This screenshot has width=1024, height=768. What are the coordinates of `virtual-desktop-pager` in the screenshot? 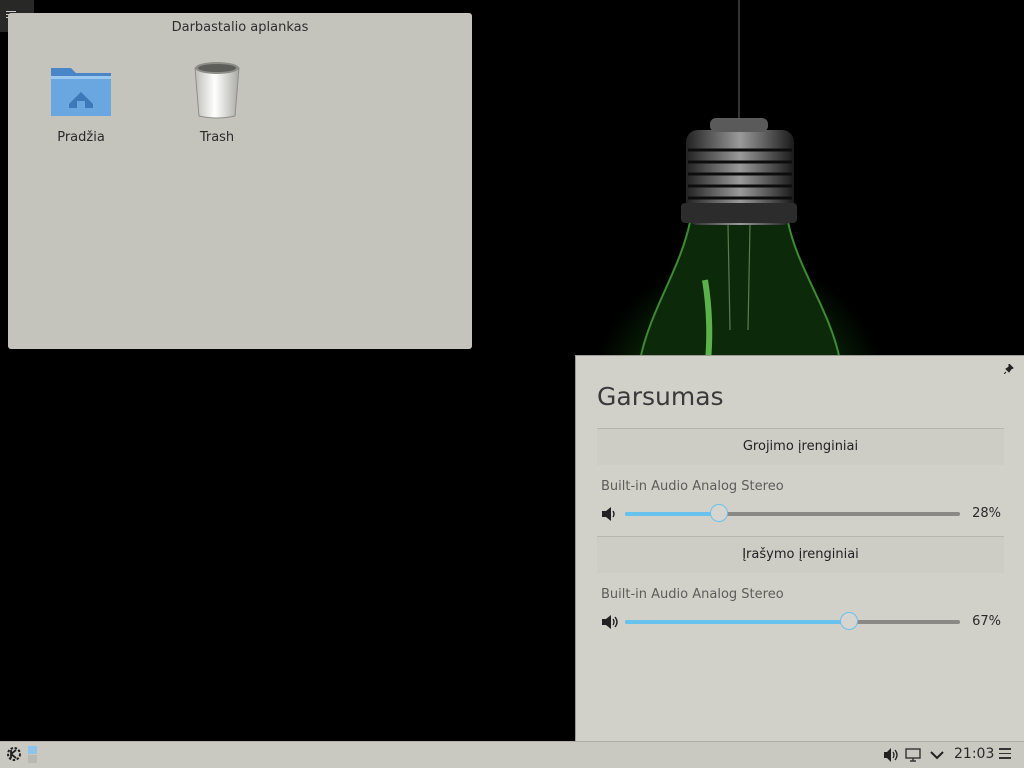 It's located at (32, 754).